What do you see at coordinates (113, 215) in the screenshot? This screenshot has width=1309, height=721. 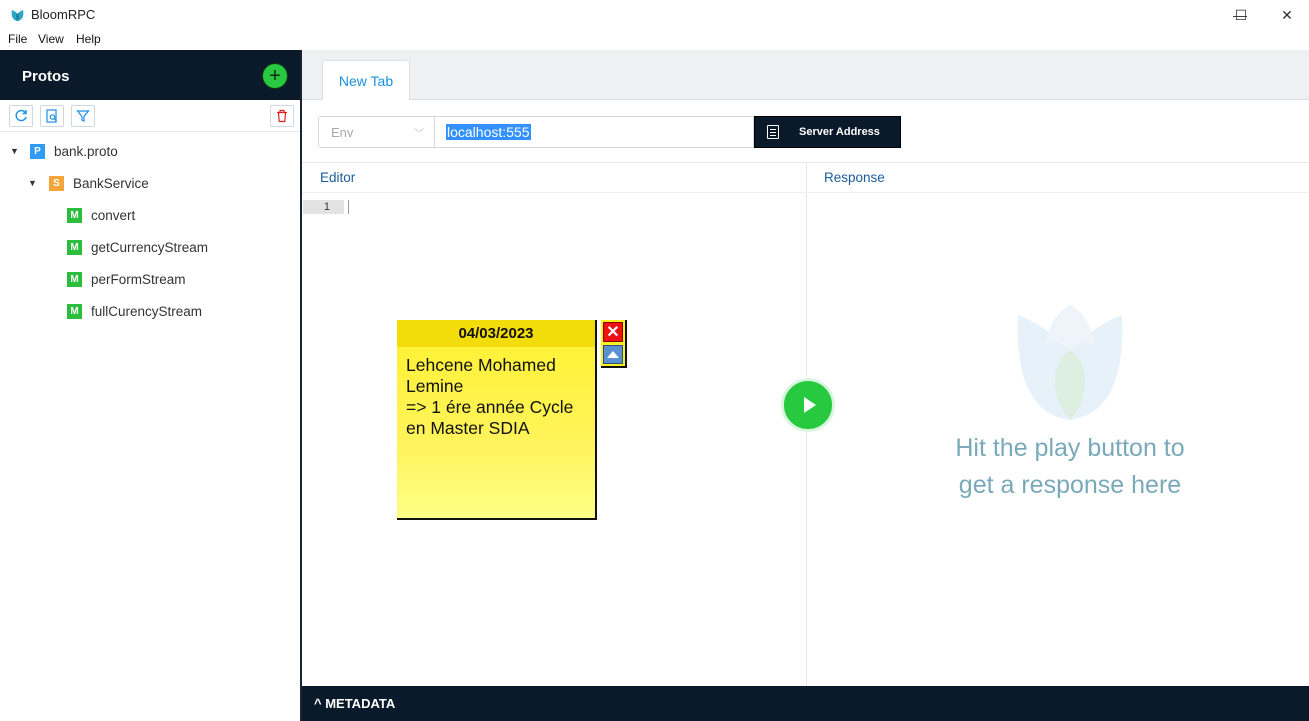 I see `method-label: convert` at bounding box center [113, 215].